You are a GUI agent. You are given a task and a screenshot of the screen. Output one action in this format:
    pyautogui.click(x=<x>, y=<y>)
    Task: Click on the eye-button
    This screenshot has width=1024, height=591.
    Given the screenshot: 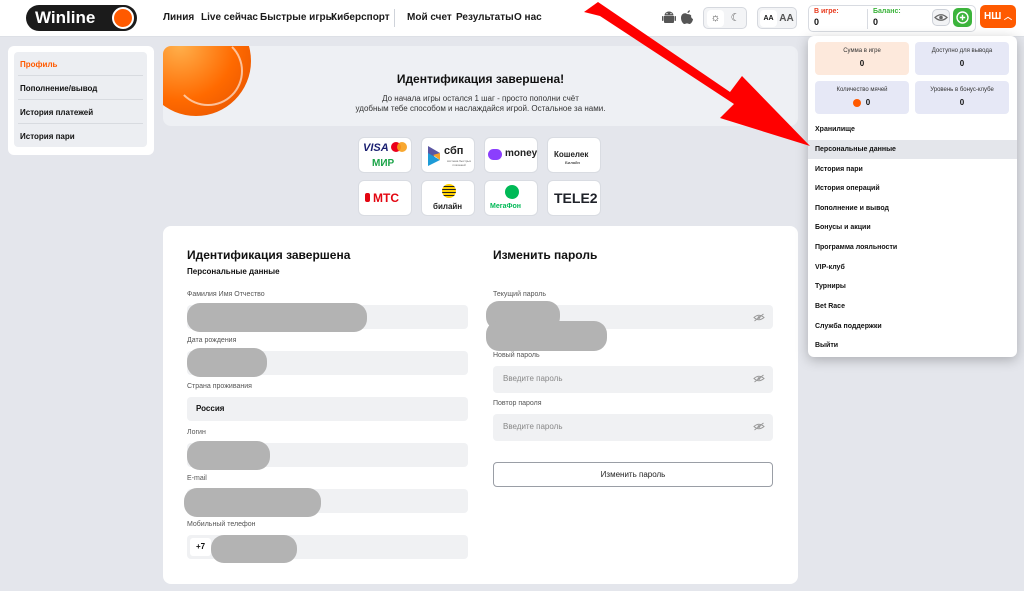 What is the action you would take?
    pyautogui.click(x=941, y=17)
    